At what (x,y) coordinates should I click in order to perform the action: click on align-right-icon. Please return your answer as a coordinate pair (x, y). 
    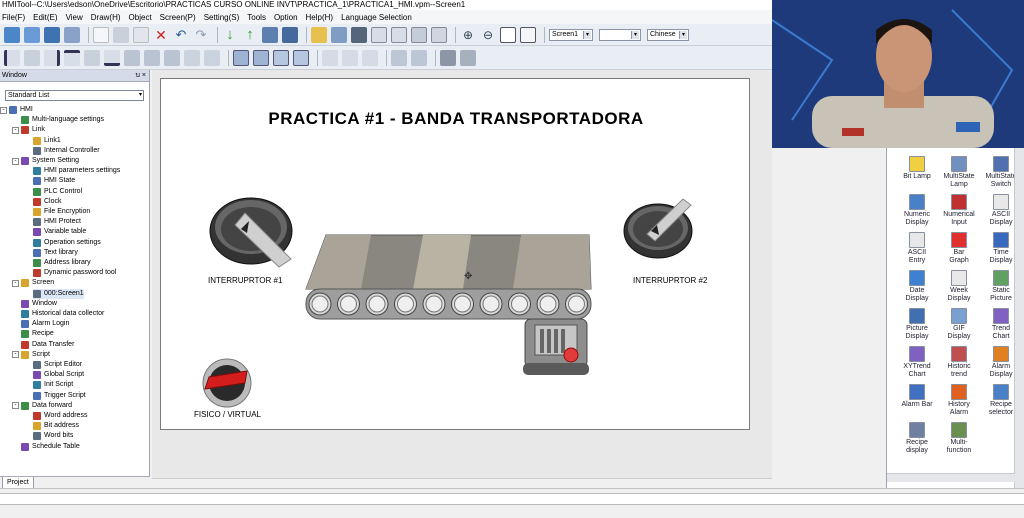
    Looking at the image, I should click on (52, 57).